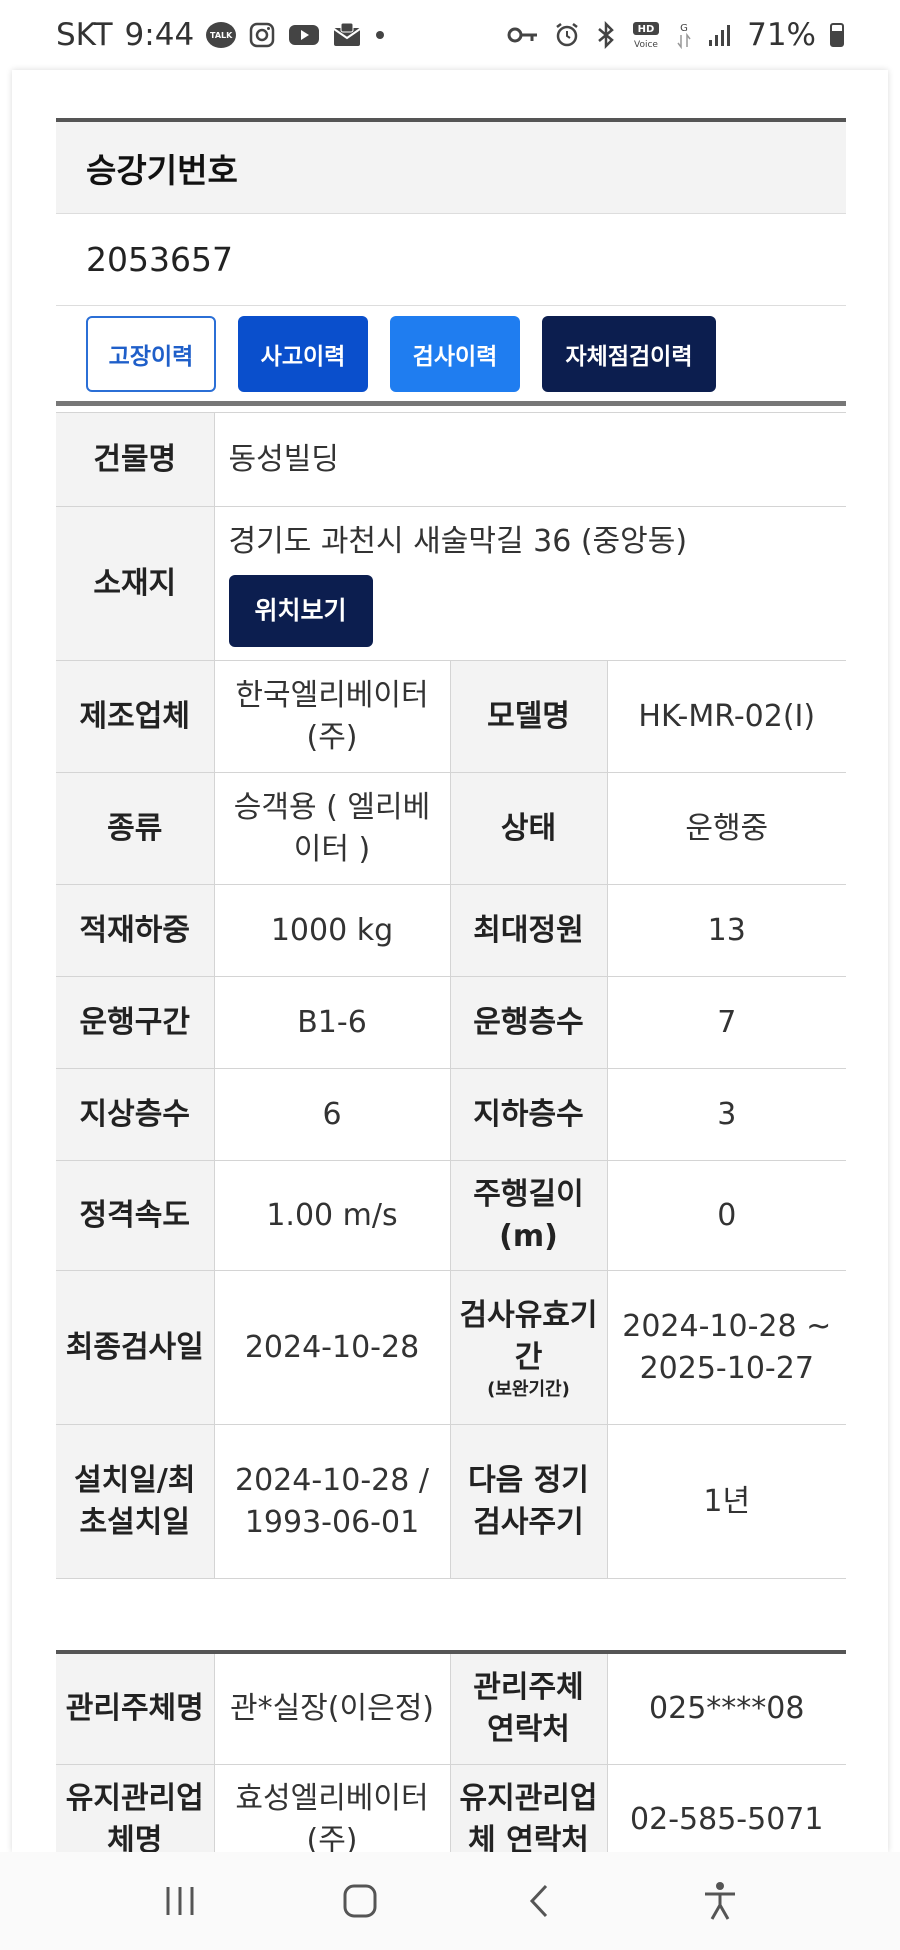 This screenshot has width=900, height=1950. What do you see at coordinates (530, 583) in the screenshot?
I see `location-cell: 경기도 과천시 새술막길 36 (중앙동) 위치보기` at bounding box center [530, 583].